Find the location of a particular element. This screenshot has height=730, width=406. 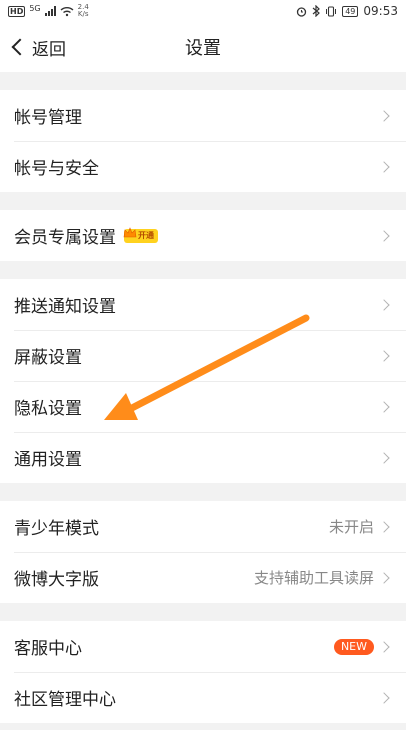

speed-unit: K/s is located at coordinates (83, 14).